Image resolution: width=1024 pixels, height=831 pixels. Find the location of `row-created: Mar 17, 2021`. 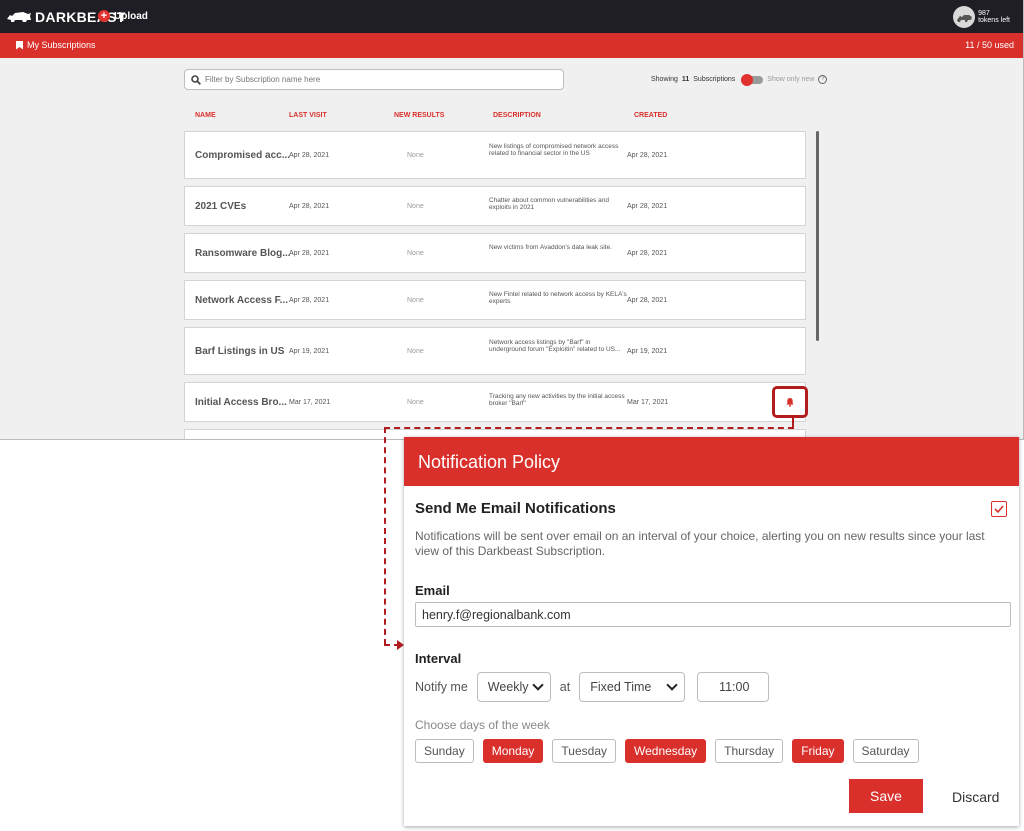

row-created: Mar 17, 2021 is located at coordinates (648, 402).